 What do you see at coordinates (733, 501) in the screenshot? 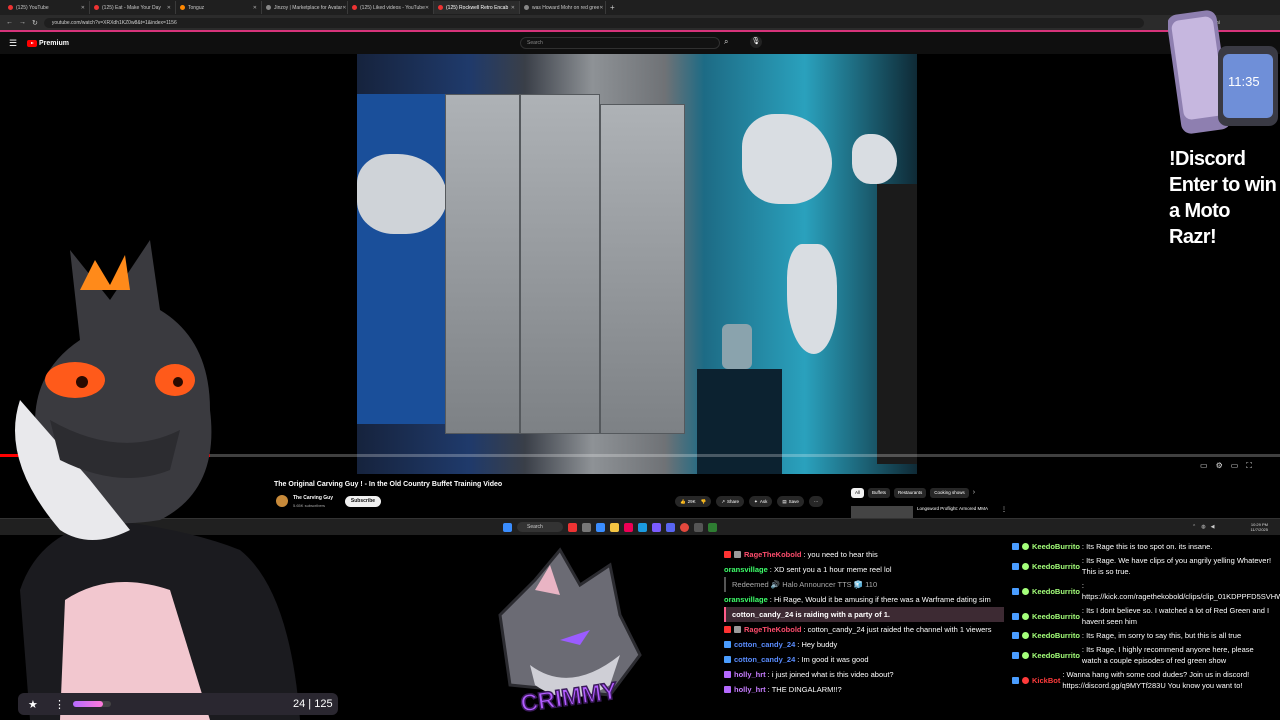
I see `share-label: Share` at bounding box center [733, 501].